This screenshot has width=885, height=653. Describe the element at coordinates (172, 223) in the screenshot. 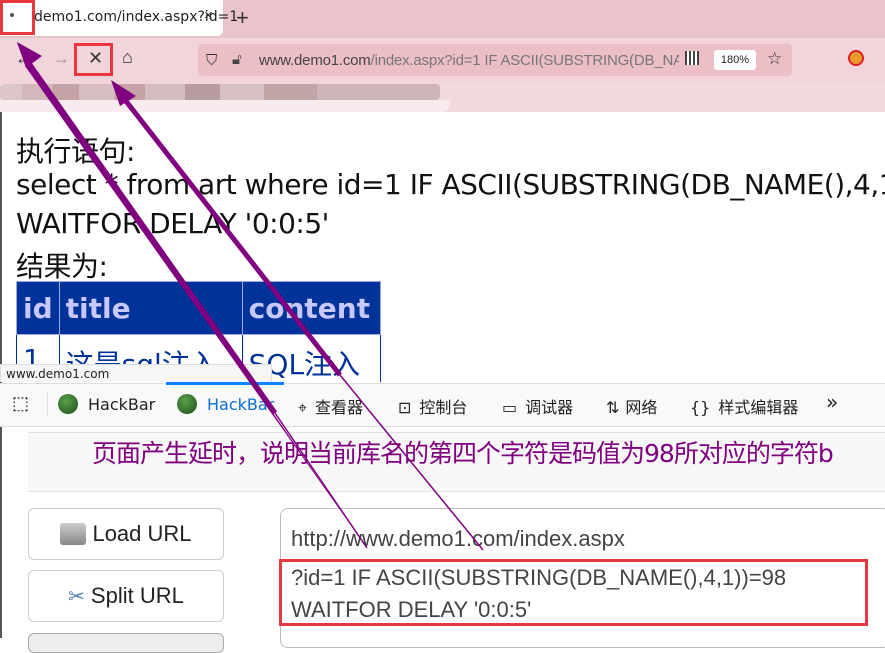

I see `sql-statement-line2: WAITFOR DELAY '0:0:5'` at that location.